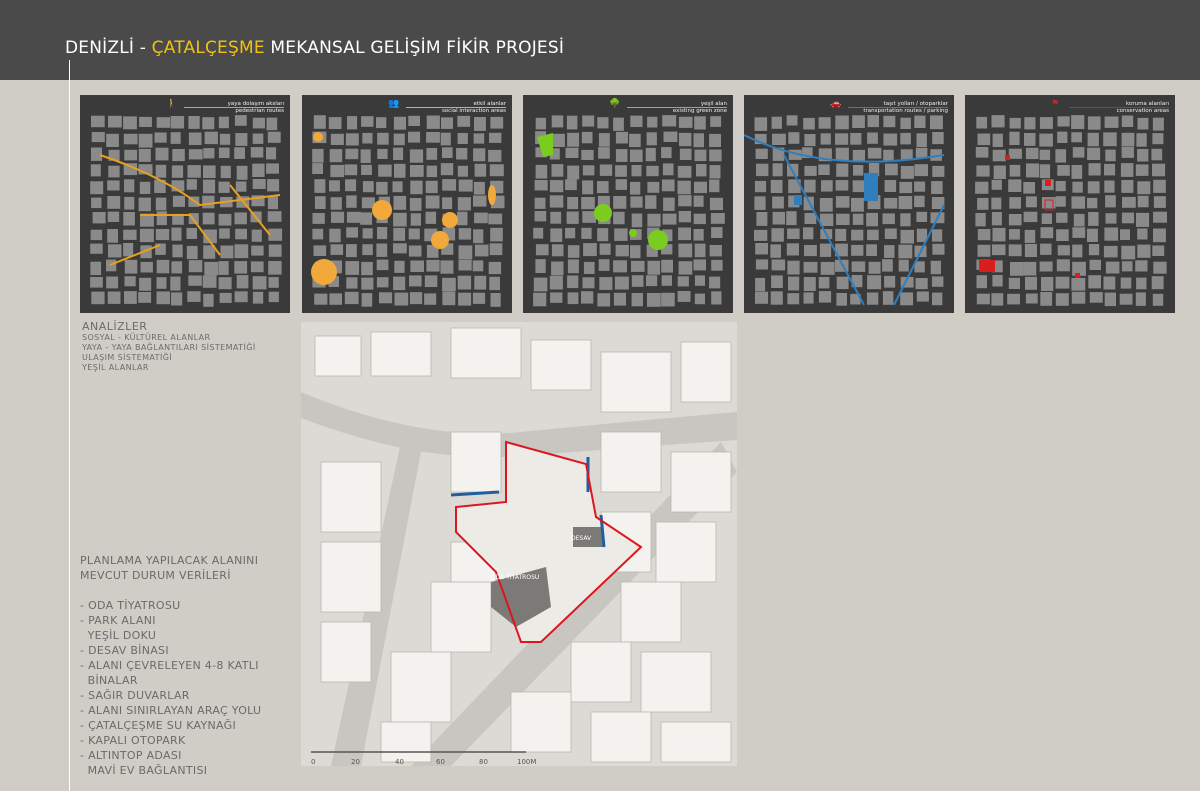  I want to click on scale-tick-label: 20, so click(355, 762).